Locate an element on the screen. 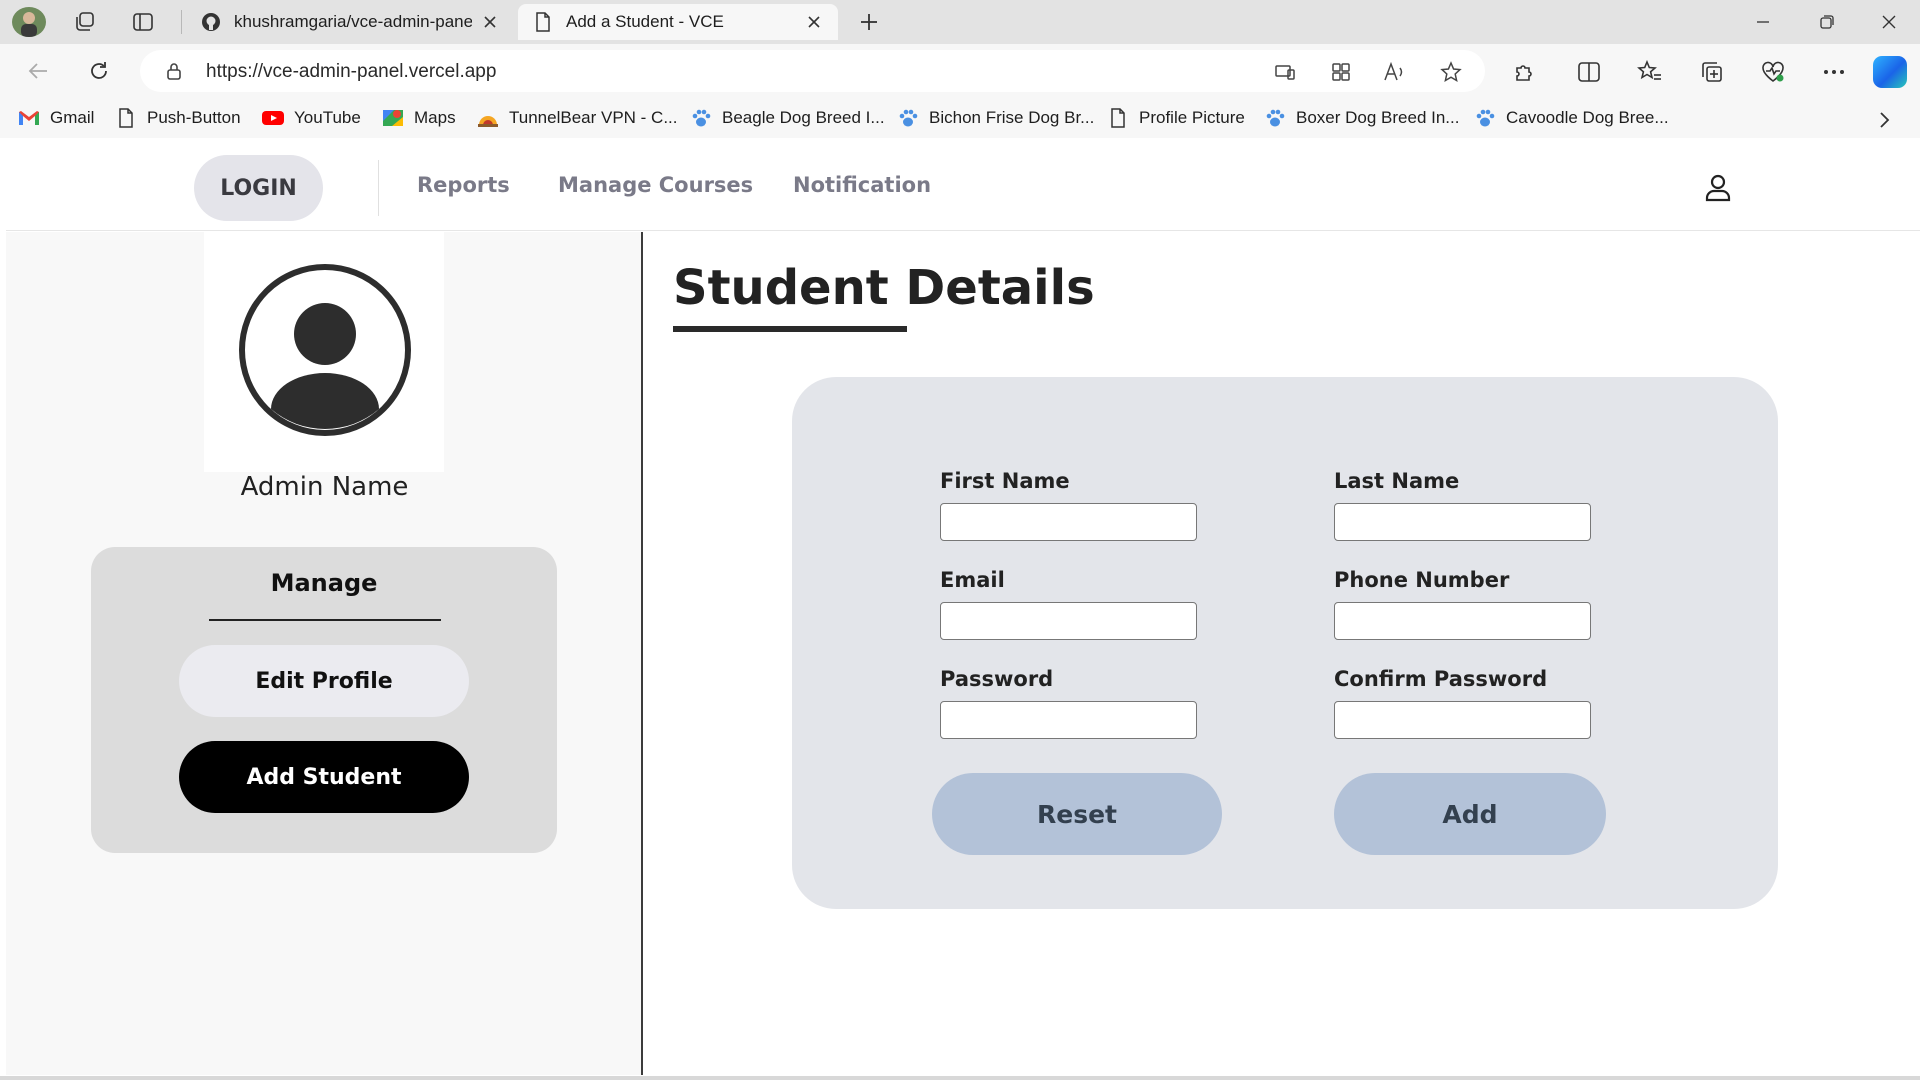 The height and width of the screenshot is (1080, 1920). url-text: https://vce-admin-panel.vercel.app is located at coordinates (351, 71).